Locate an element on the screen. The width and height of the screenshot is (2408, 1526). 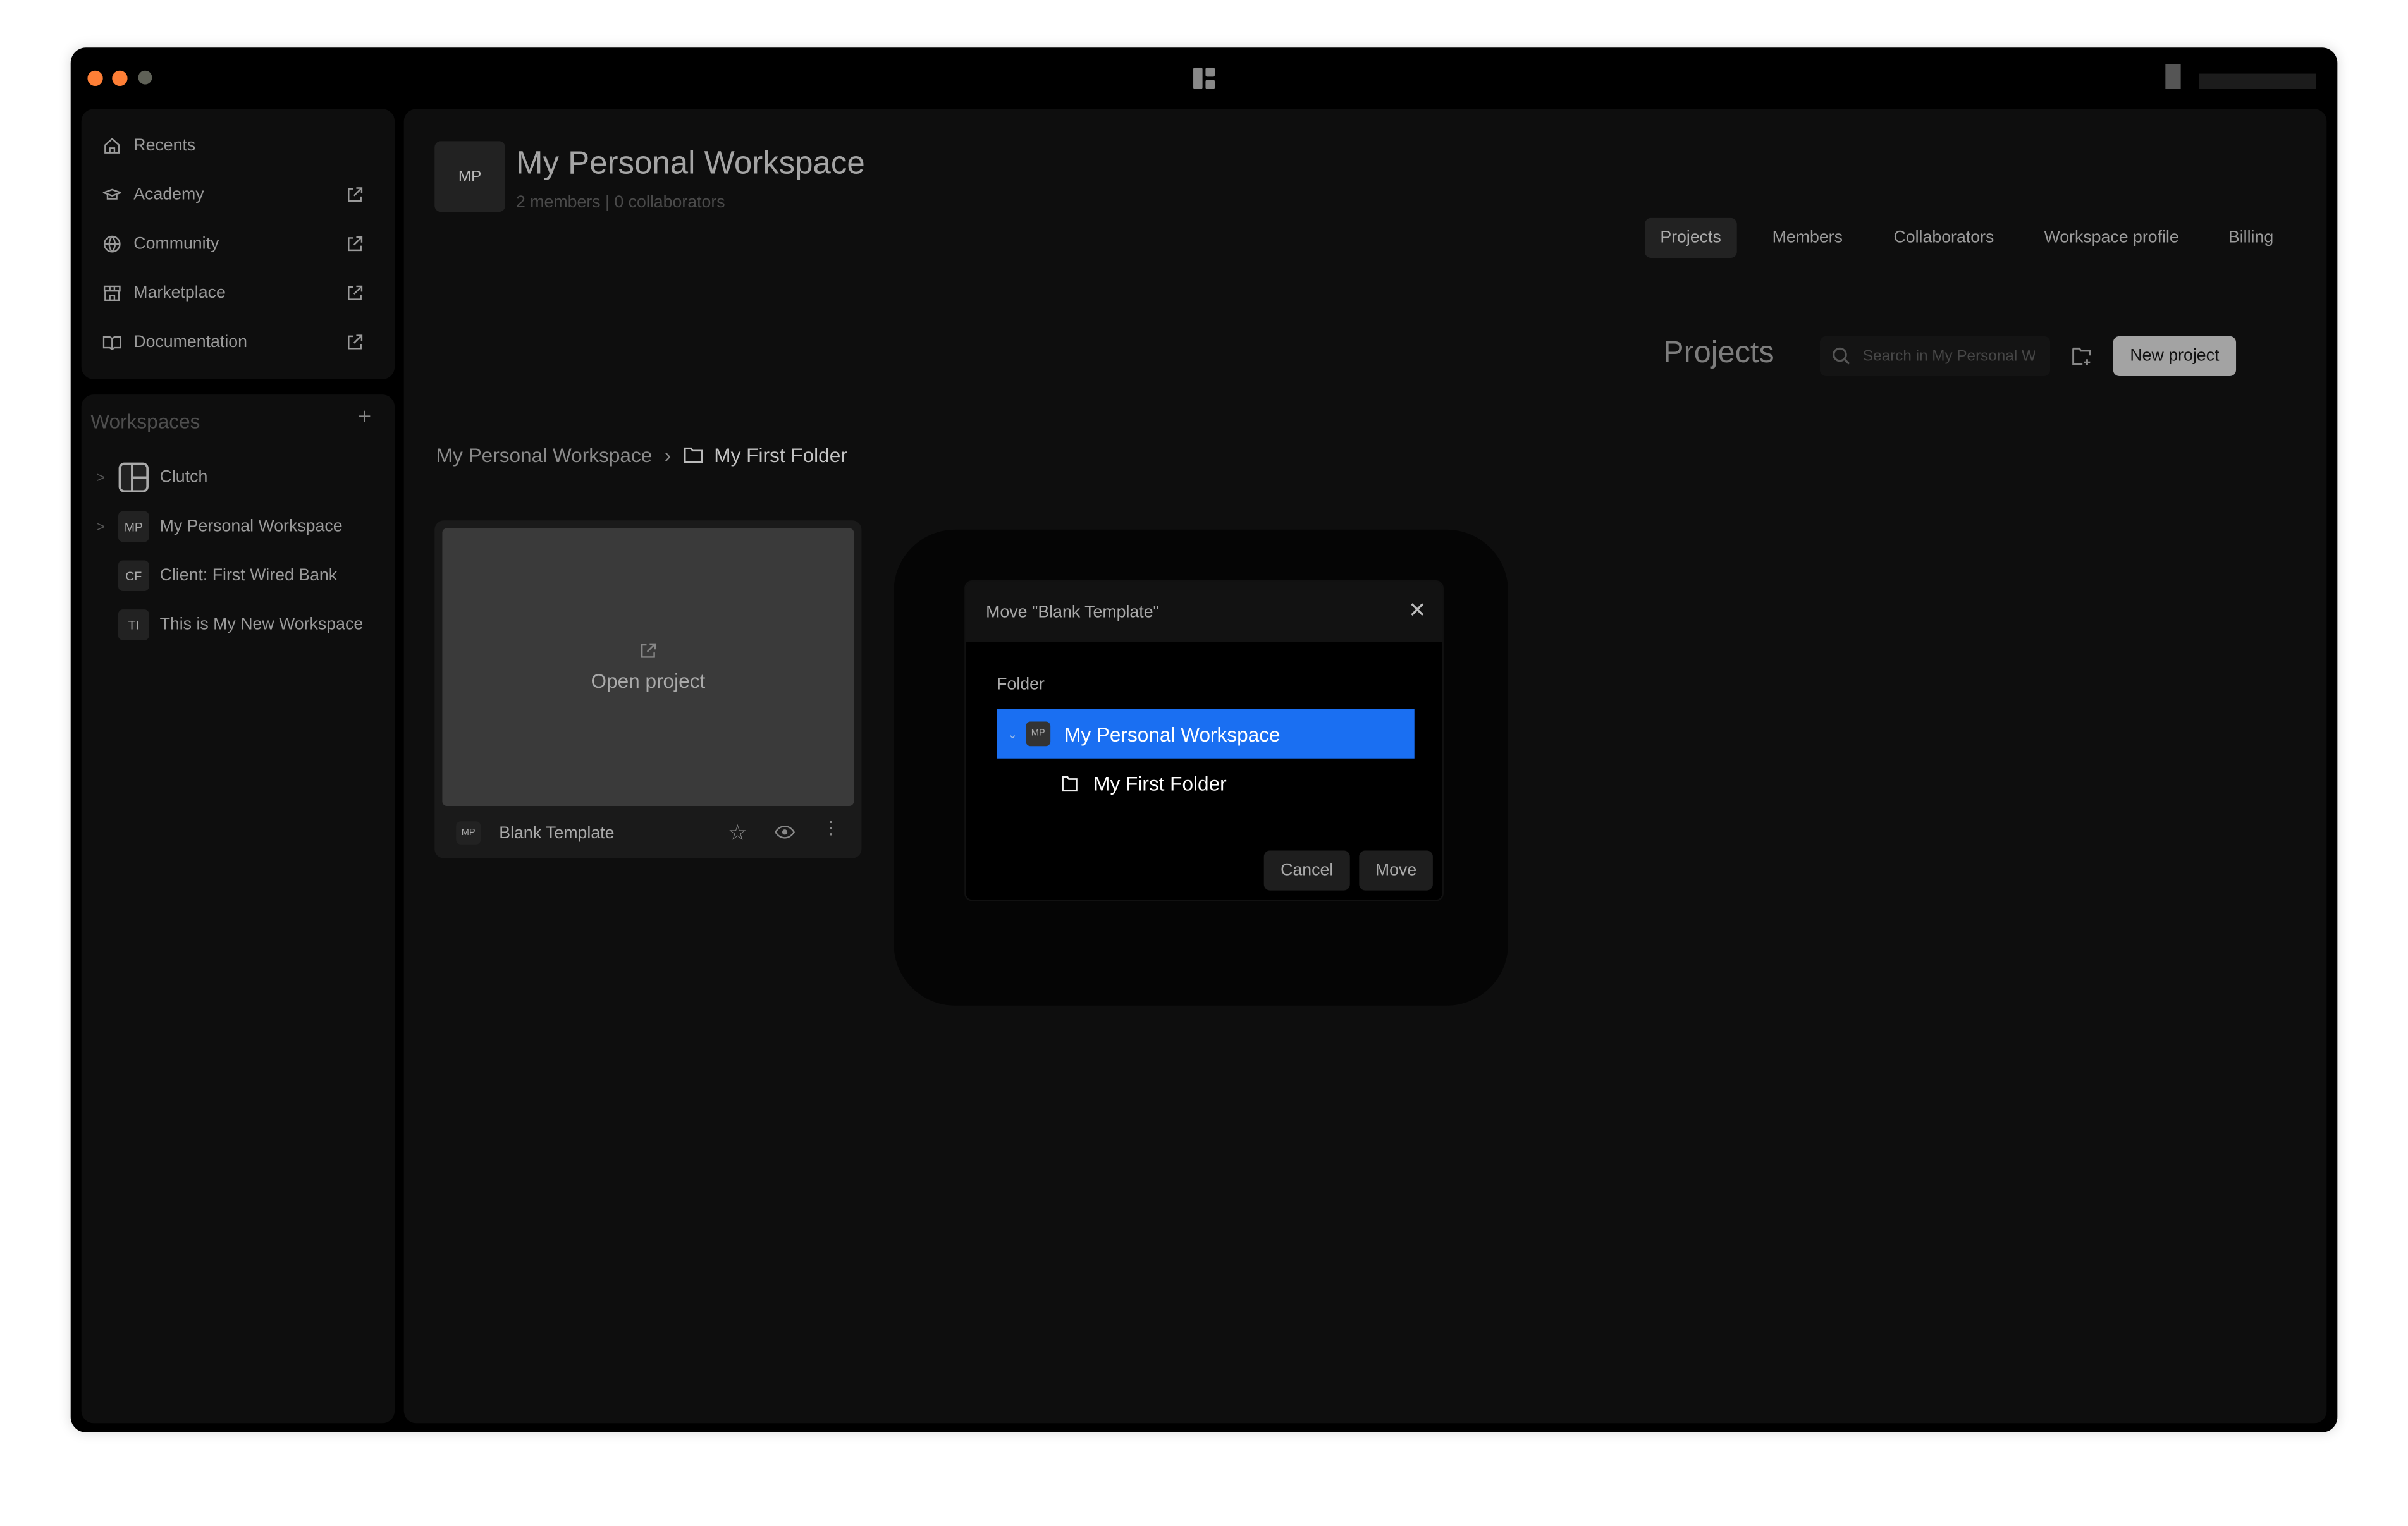
workspace-label: My Personal Workspace is located at coordinates (251, 526).